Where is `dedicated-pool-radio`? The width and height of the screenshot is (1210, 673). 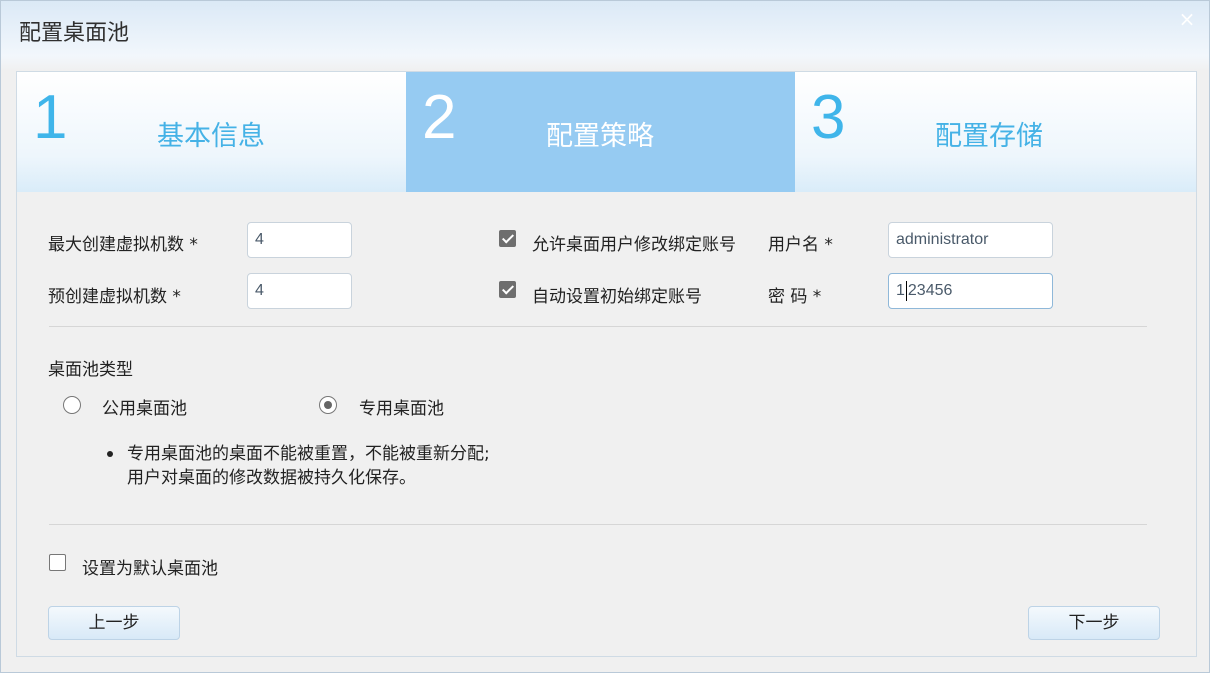
dedicated-pool-radio is located at coordinates (328, 405).